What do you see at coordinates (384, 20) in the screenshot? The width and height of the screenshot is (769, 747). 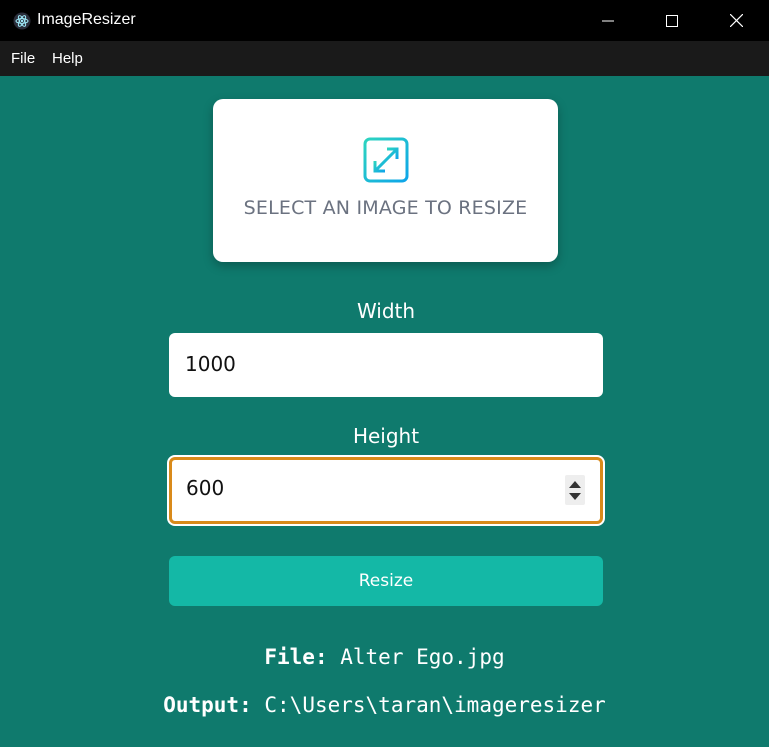 I see `title-bar: ImageResizer` at bounding box center [384, 20].